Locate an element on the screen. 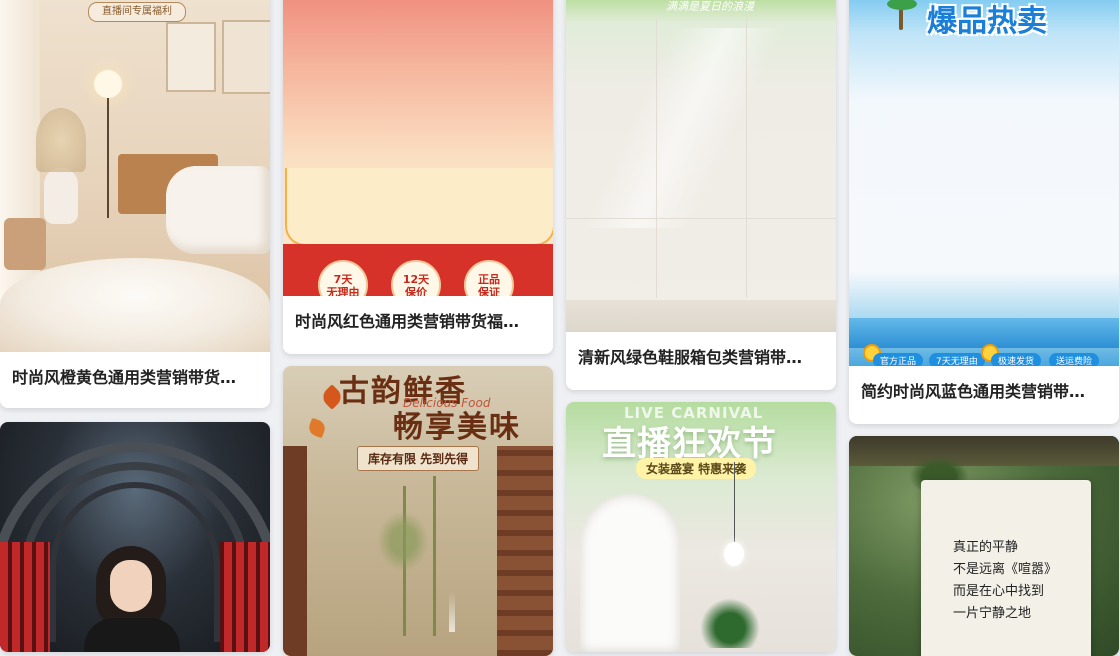  model-face is located at coordinates (131, 586).